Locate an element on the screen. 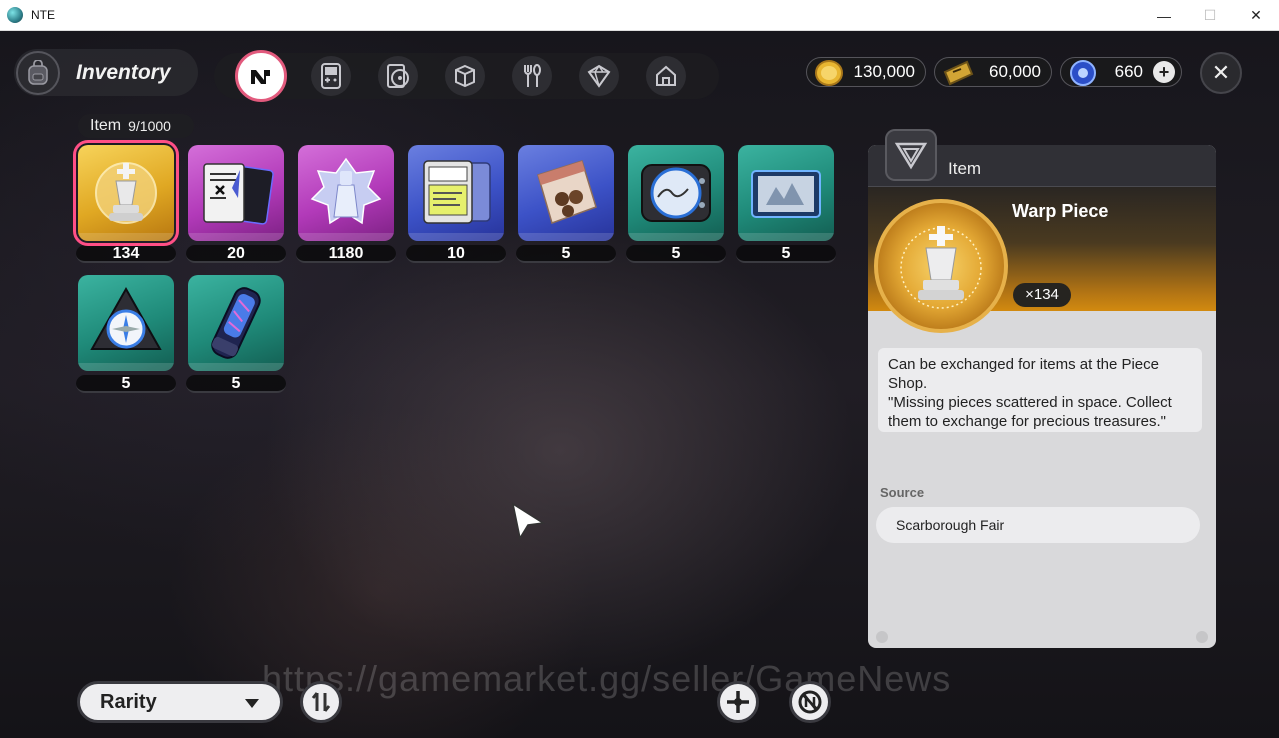 This screenshot has height=738, width=1279. item-slot-card: 20 is located at coordinates (236, 204).